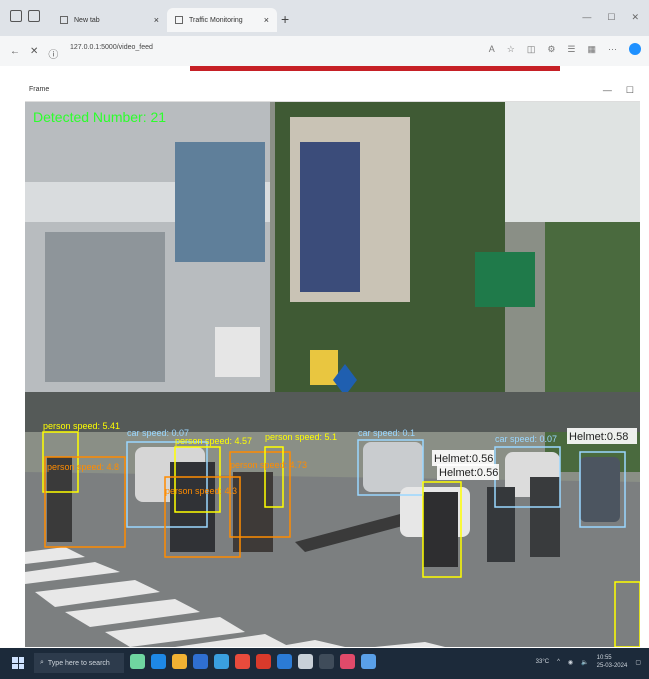 Image resolution: width=649 pixels, height=679 pixels. What do you see at coordinates (200, 661) in the screenshot?
I see `store-icon` at bounding box center [200, 661].